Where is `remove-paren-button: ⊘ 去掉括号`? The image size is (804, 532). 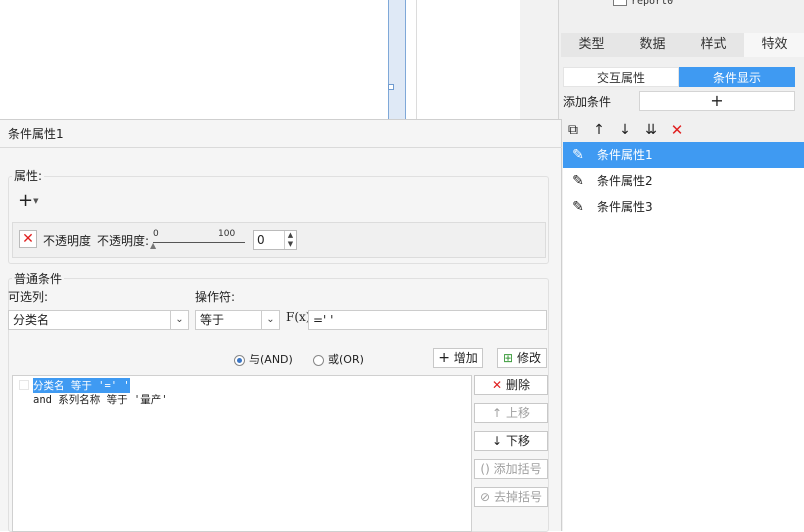
remove-paren-button: ⊘ 去掉括号 is located at coordinates (511, 497).